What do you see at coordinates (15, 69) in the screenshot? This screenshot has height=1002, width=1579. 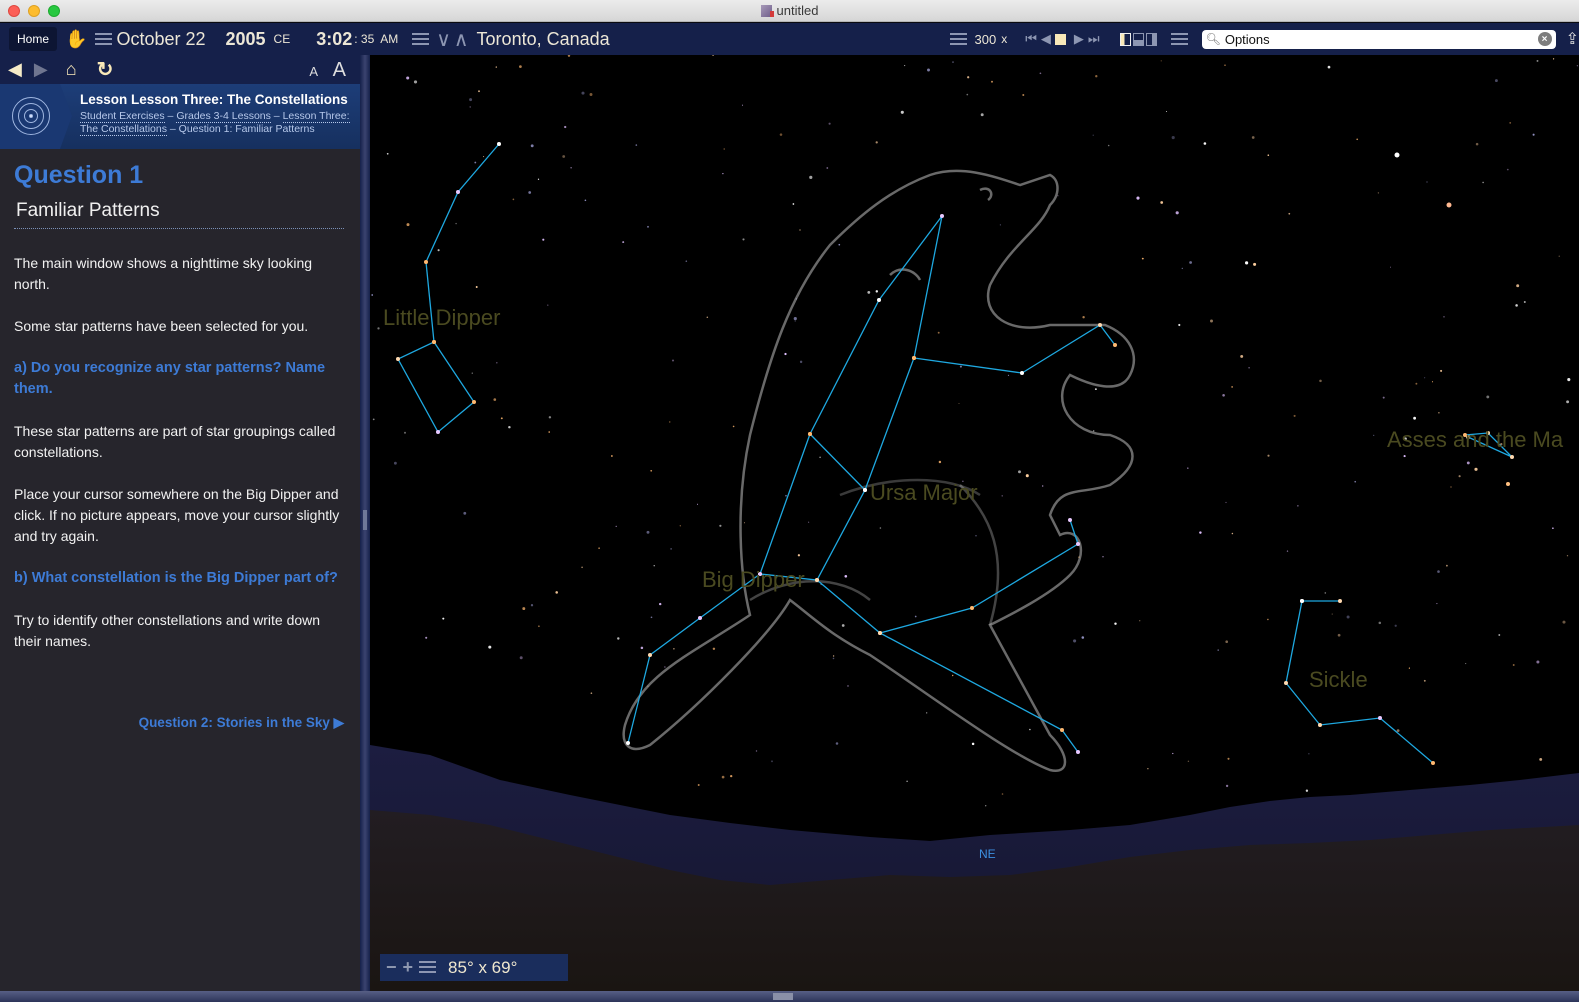 I see `back-arrow-icon: ◀` at bounding box center [15, 69].